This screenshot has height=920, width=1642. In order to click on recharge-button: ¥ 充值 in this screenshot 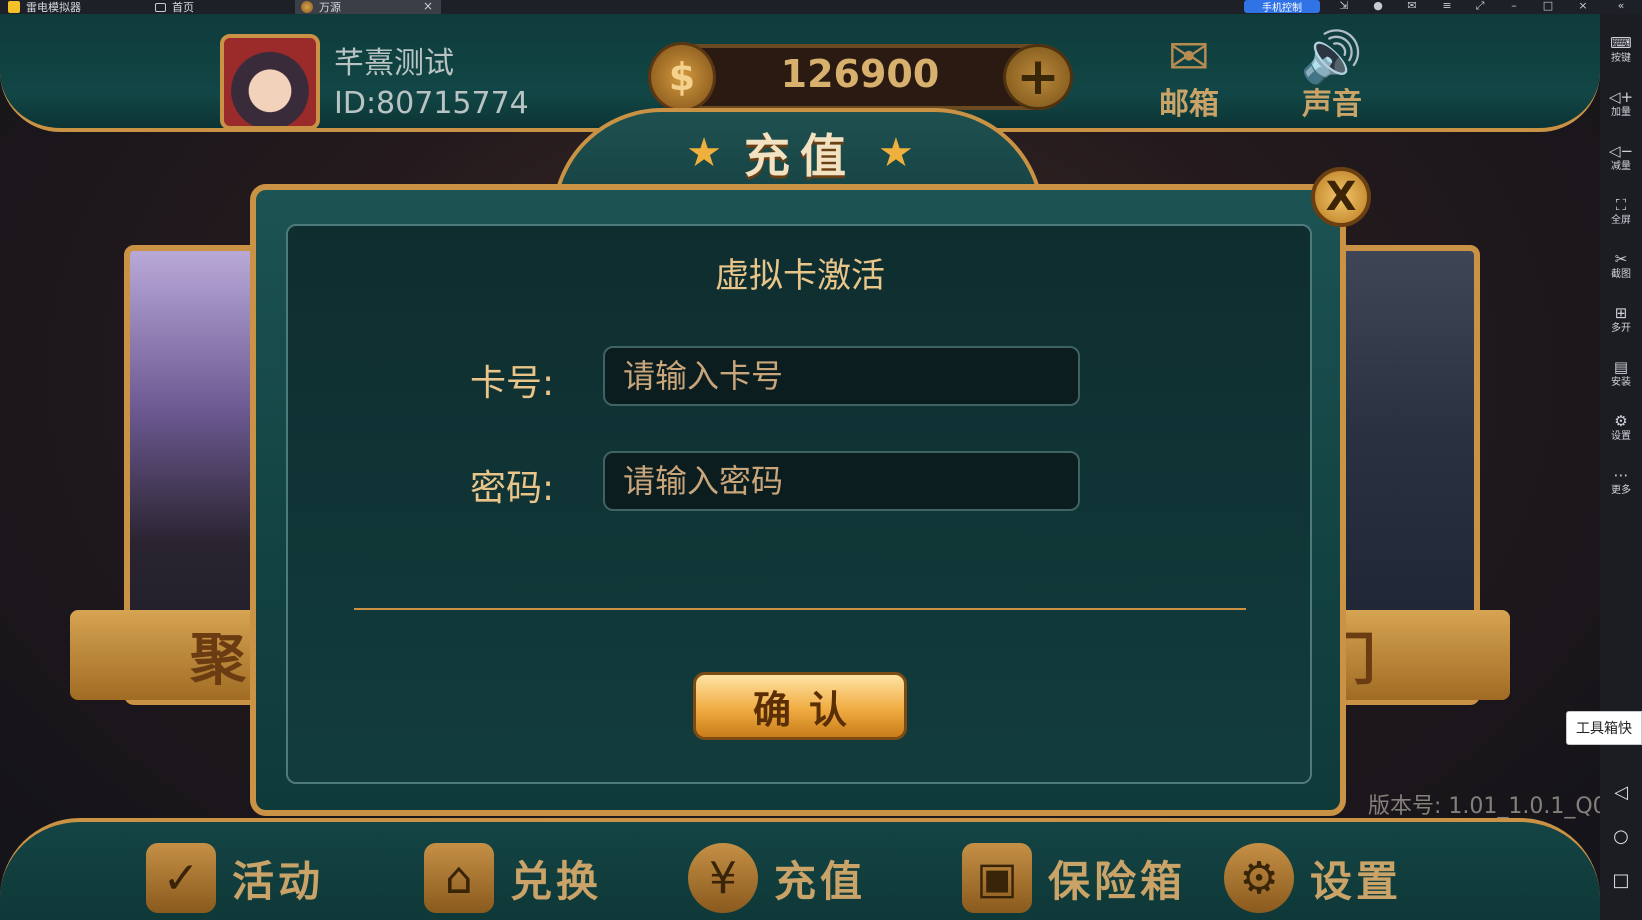, I will do `click(777, 878)`.